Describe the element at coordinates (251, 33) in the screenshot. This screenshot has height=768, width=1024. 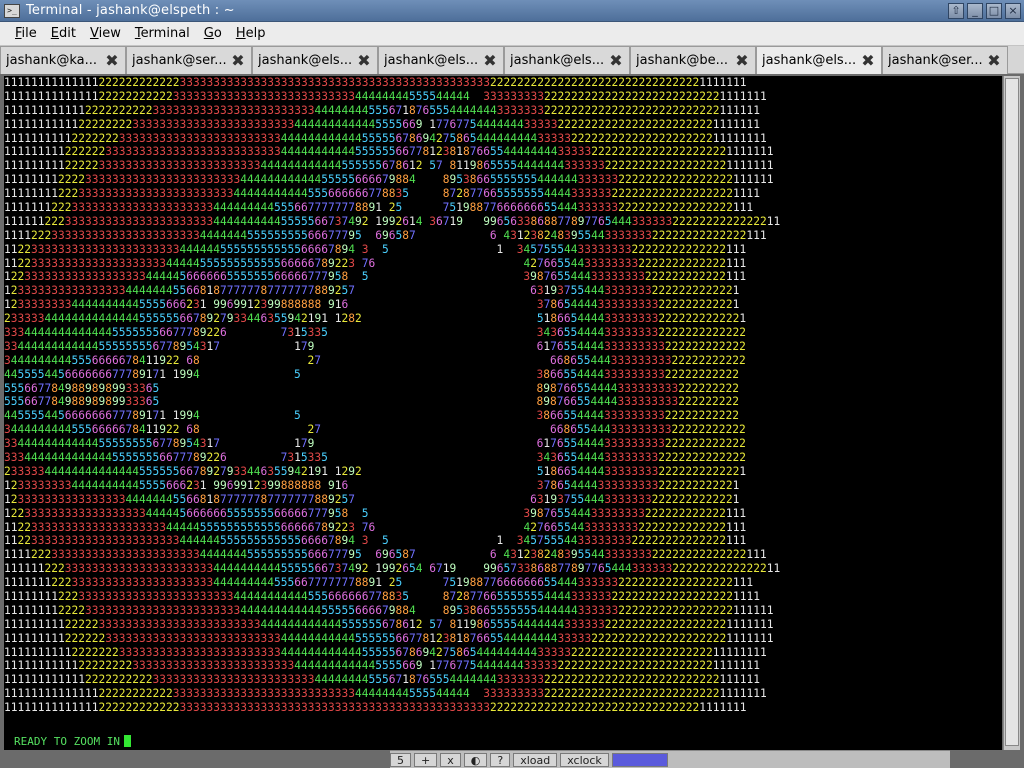
I see `menu-help: Help` at that location.